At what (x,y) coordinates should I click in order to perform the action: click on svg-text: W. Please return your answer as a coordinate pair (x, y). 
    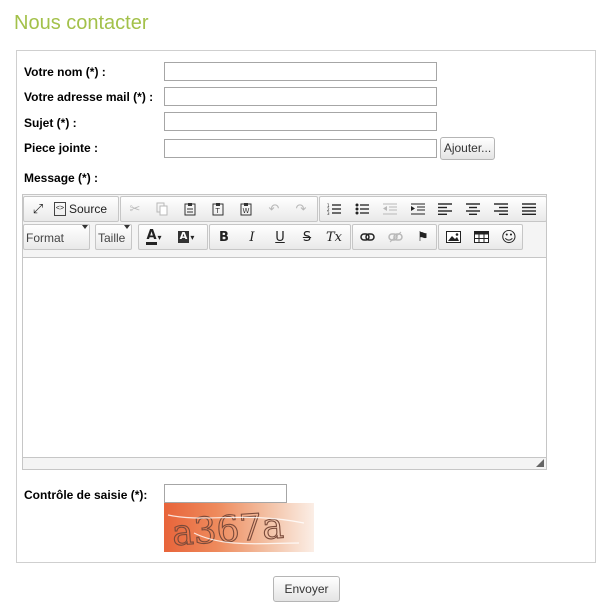
    Looking at the image, I should click on (245, 211).